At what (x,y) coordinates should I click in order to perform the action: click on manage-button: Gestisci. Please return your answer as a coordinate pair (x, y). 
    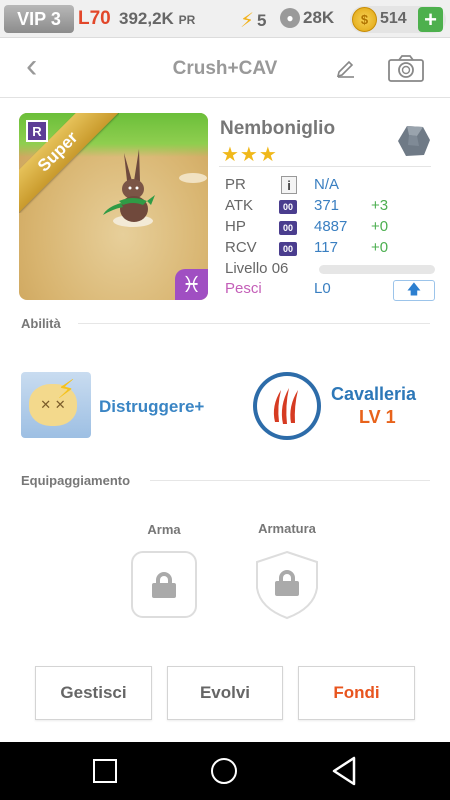
    Looking at the image, I should click on (93, 693).